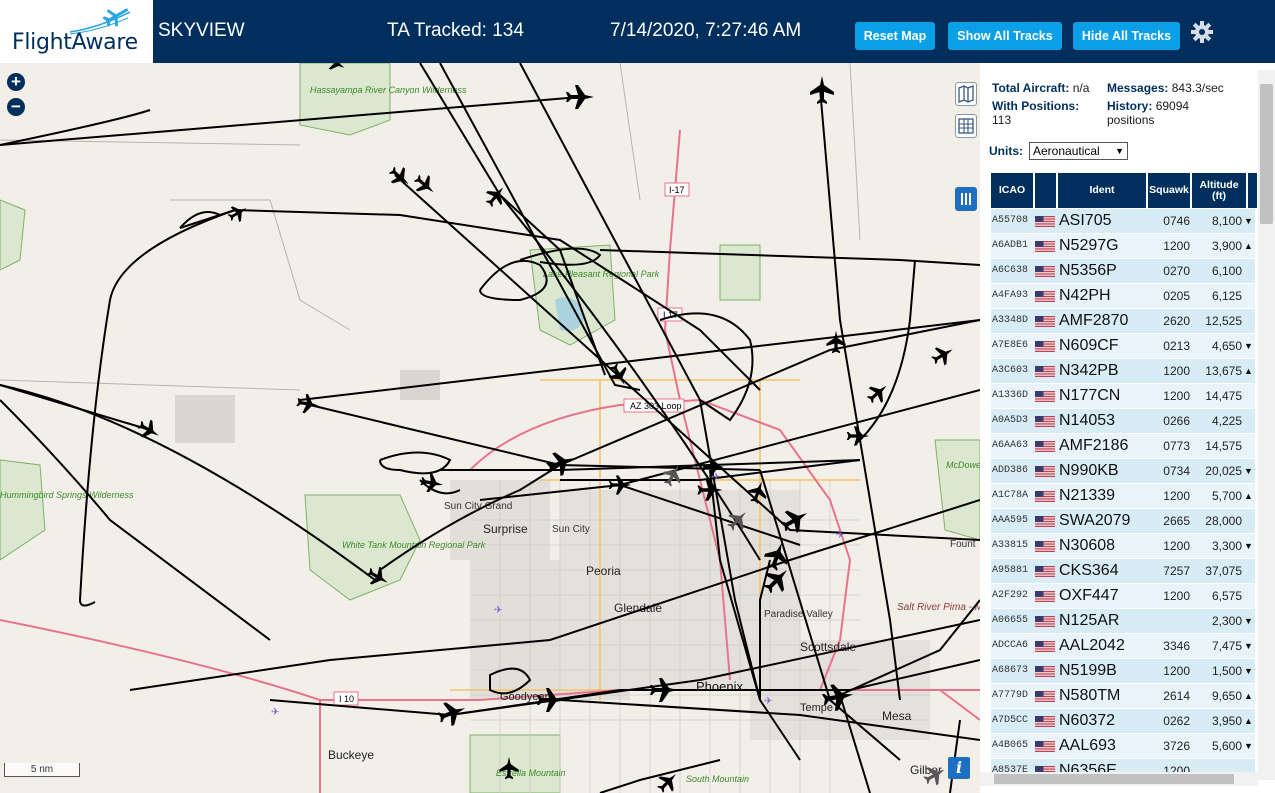 This screenshot has width=1275, height=793. I want to click on grid-toggle-button, so click(966, 126).